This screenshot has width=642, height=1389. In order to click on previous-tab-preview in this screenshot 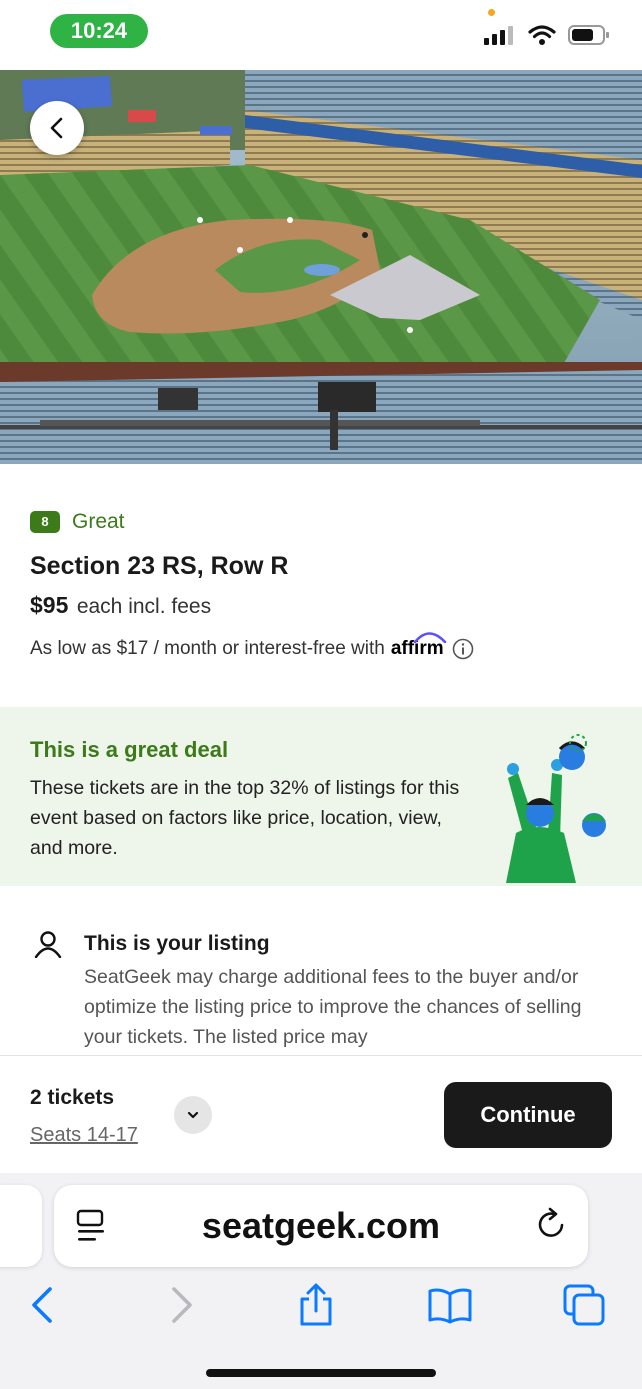, I will do `click(21, 1226)`.